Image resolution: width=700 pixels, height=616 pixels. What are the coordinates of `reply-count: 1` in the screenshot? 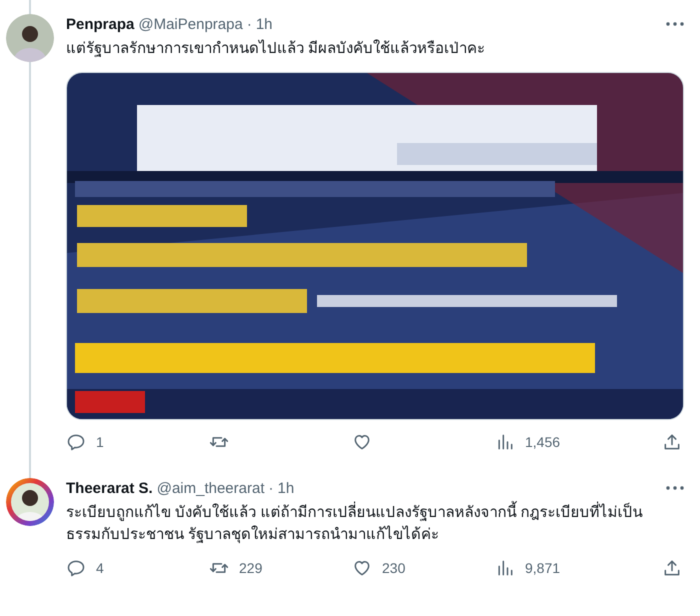 It's located at (100, 442).